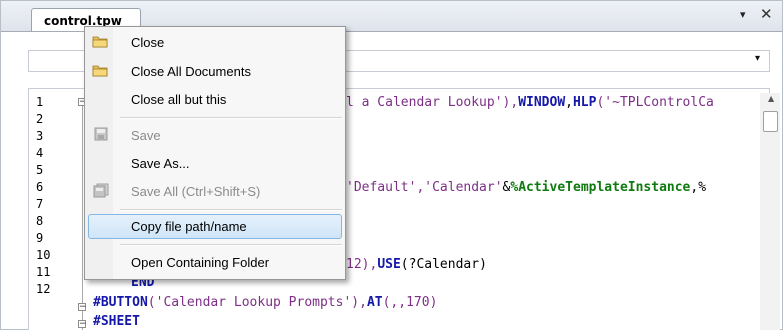 This screenshot has height=330, width=783. I want to click on line-number: 2, so click(40, 119).